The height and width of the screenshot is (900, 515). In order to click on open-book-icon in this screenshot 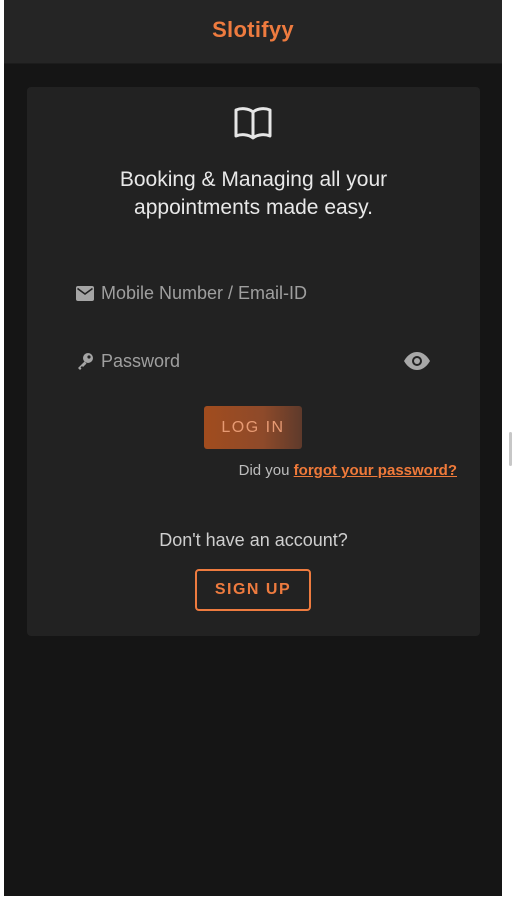, I will do `click(253, 123)`.